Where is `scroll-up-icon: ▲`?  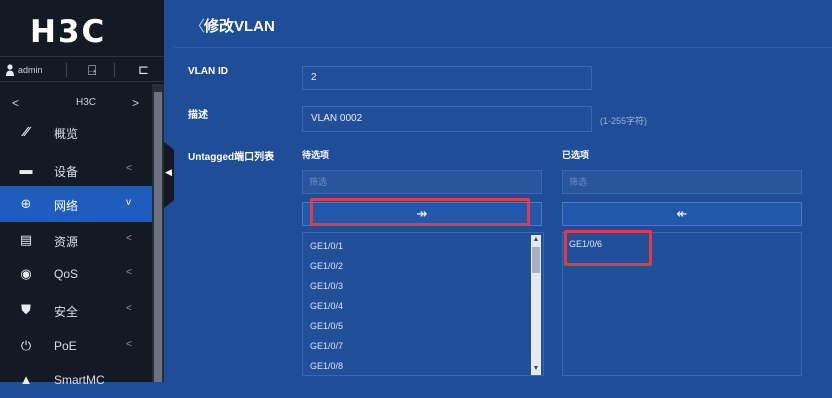 scroll-up-icon: ▲ is located at coordinates (536, 239).